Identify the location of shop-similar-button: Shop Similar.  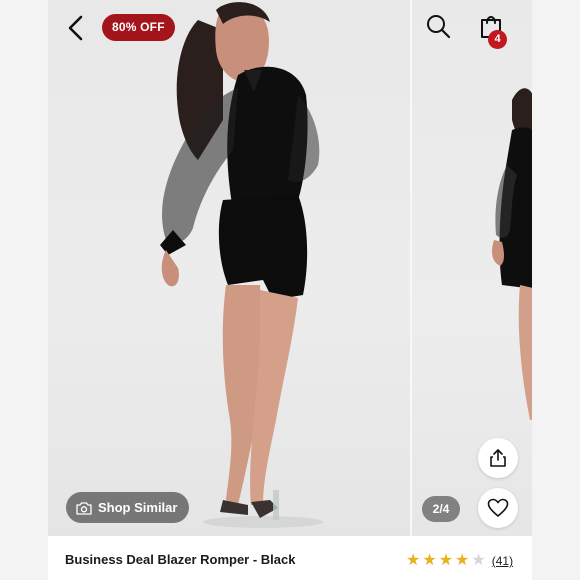
(128, 507).